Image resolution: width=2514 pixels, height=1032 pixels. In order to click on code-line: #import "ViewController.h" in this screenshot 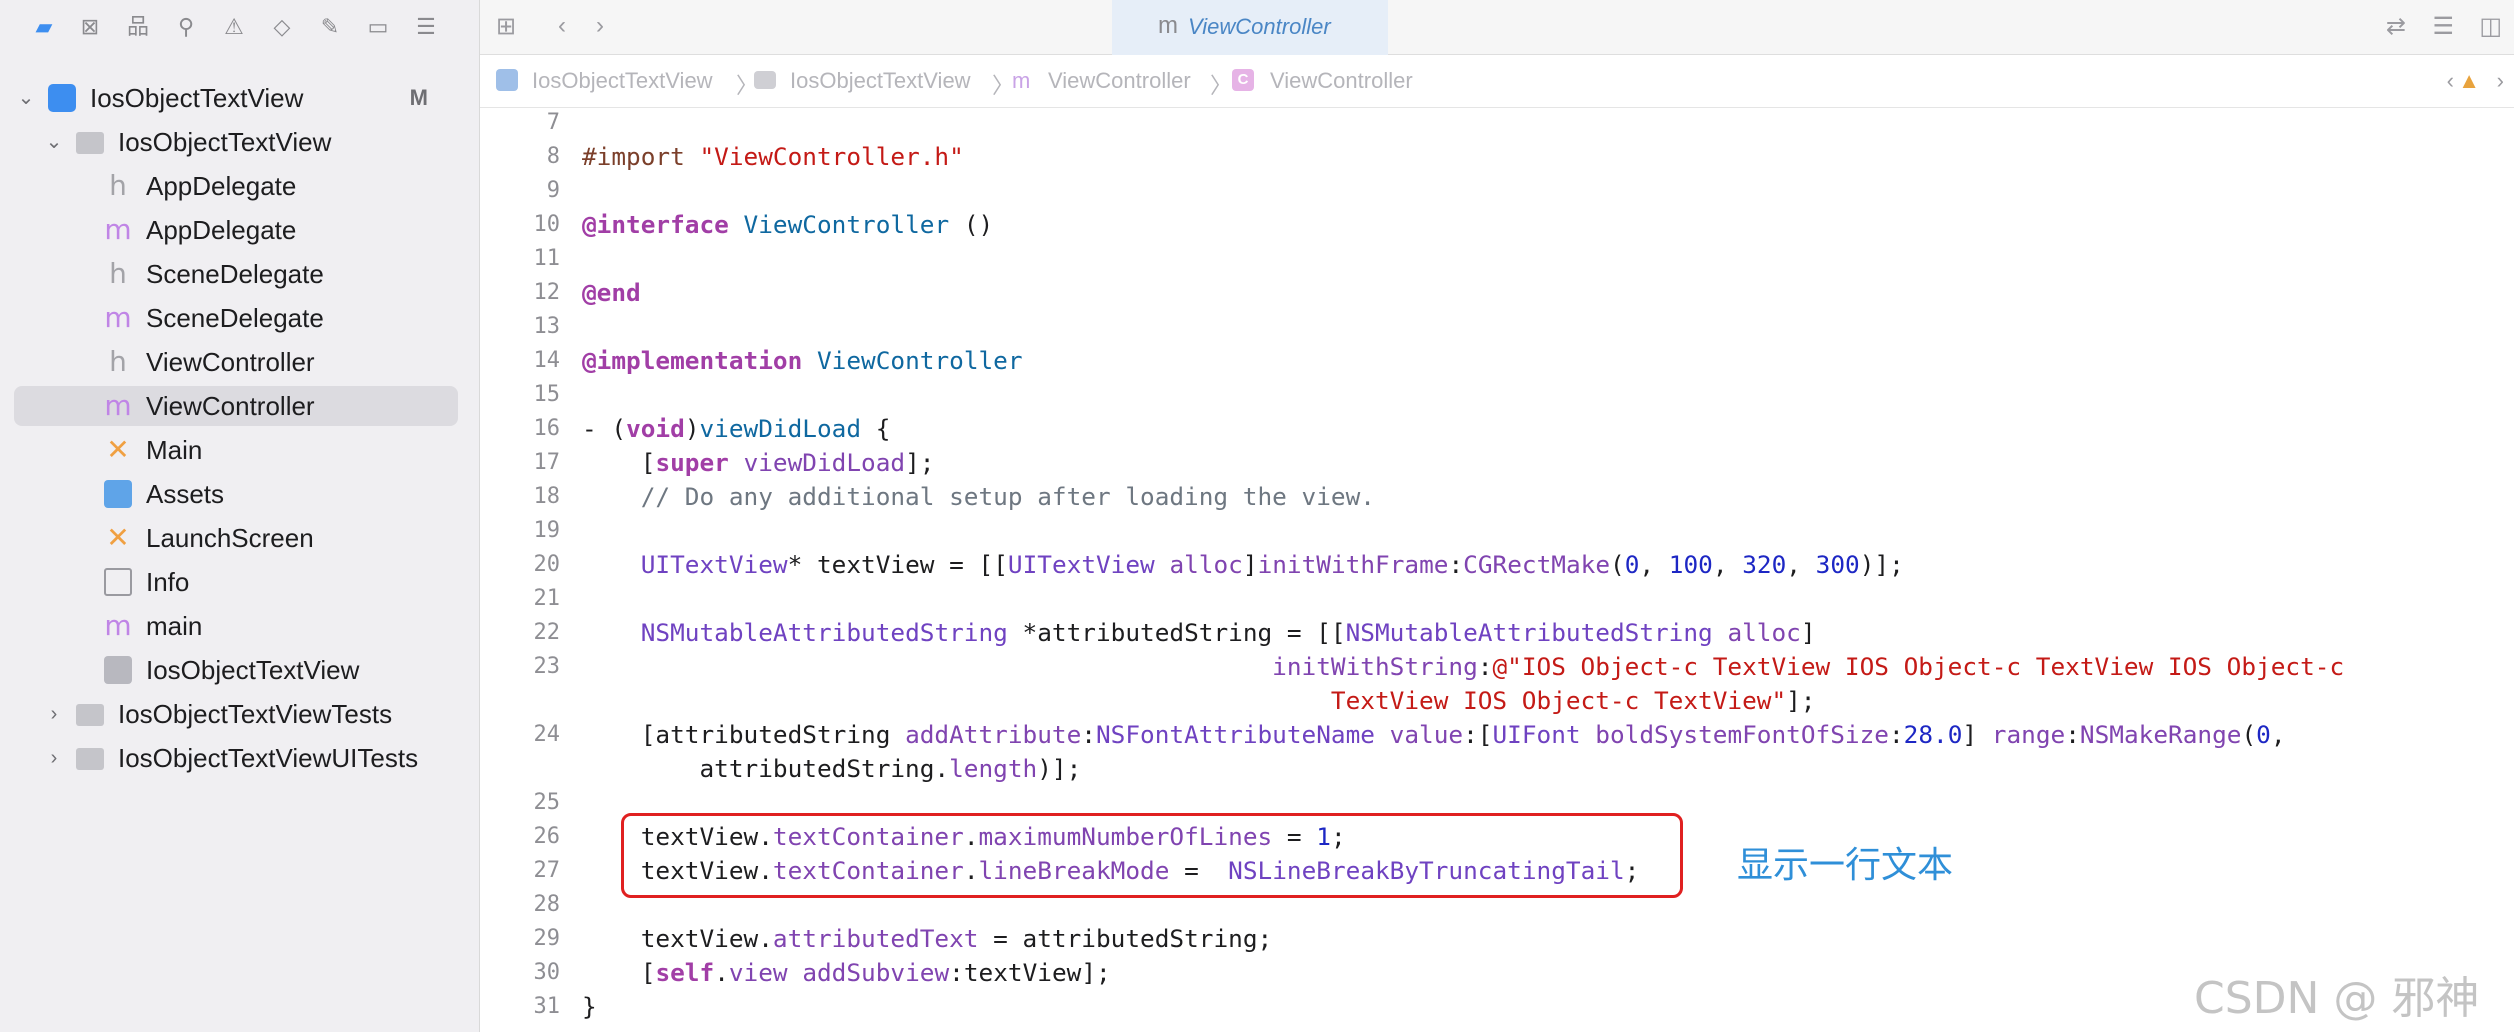, I will do `click(773, 156)`.